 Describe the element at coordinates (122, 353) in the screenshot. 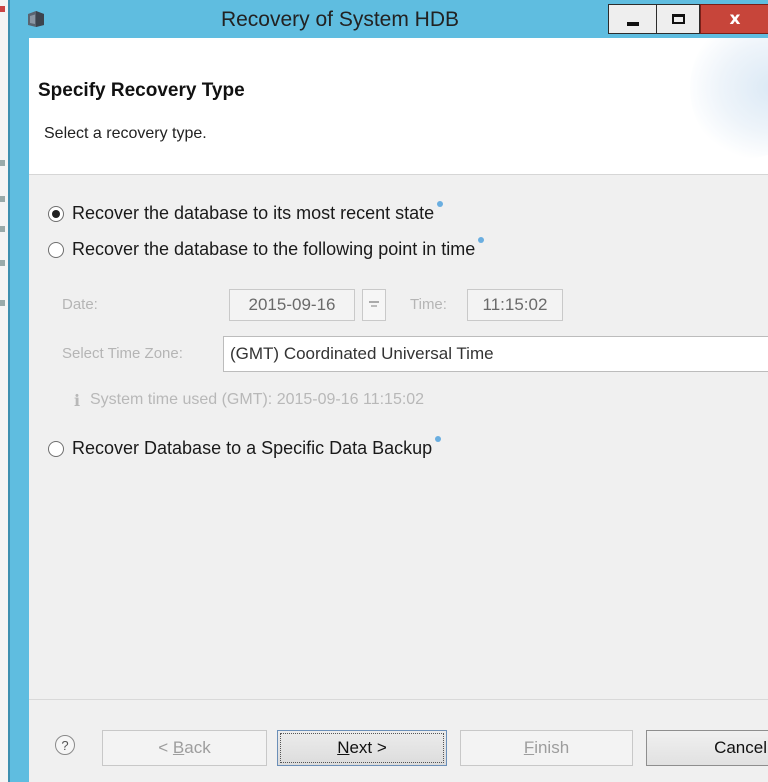

I see `timezone-label: Select Time Zone:` at that location.